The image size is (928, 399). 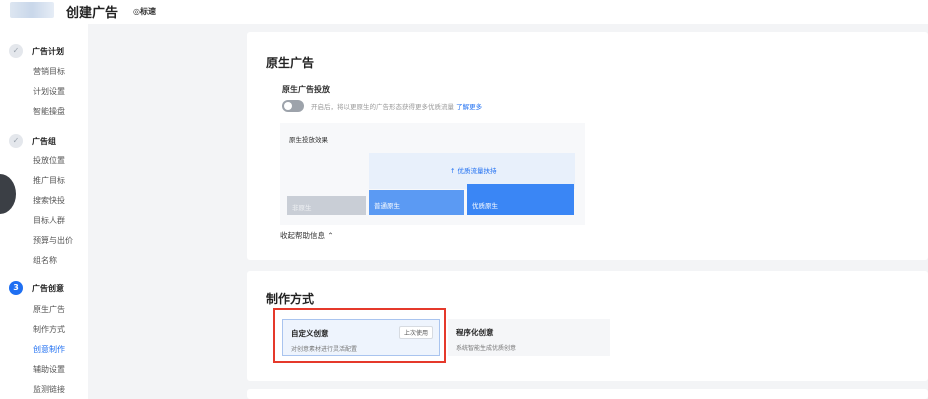 What do you see at coordinates (49, 71) in the screenshot?
I see `sidebar-item-marketing-goal: 营销目标` at bounding box center [49, 71].